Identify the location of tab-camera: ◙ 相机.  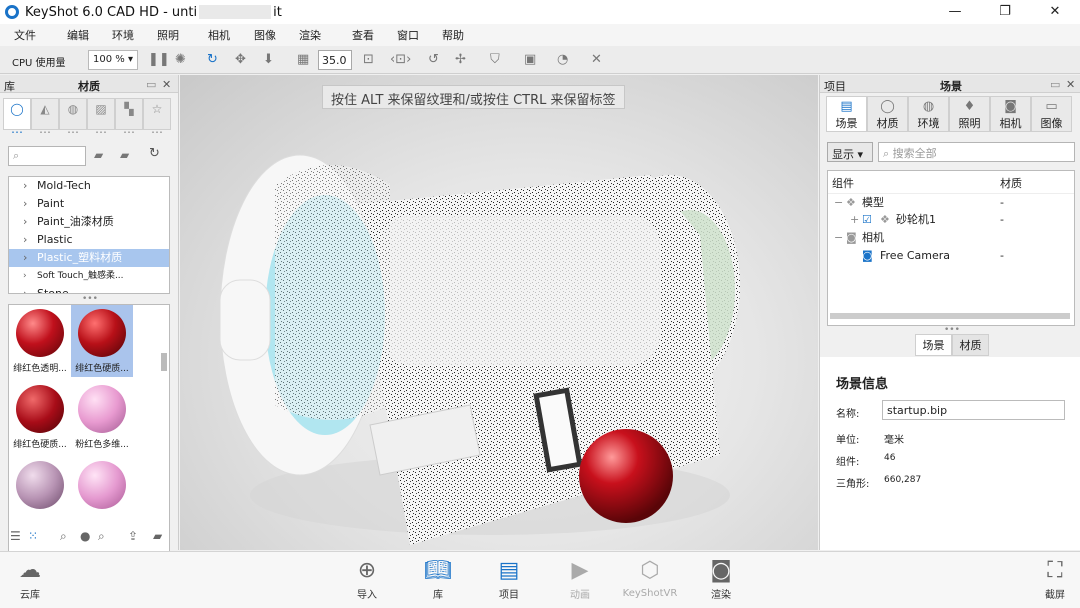
(1010, 114).